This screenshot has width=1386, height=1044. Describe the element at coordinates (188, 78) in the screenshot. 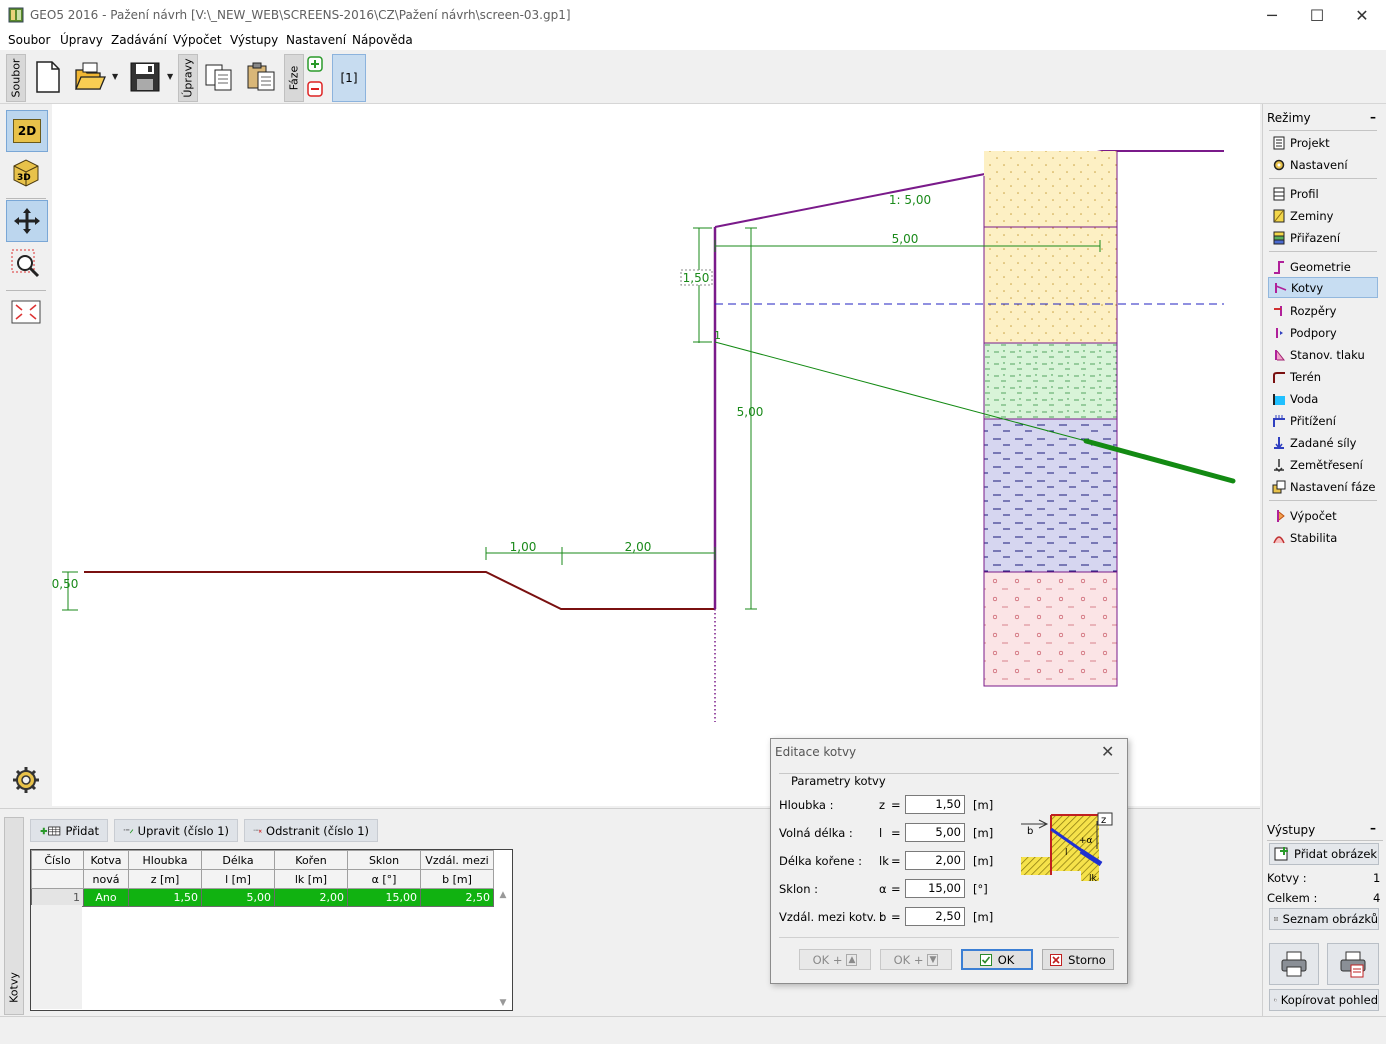

I see `toolbar-tab-upravy: Úpravy` at that location.